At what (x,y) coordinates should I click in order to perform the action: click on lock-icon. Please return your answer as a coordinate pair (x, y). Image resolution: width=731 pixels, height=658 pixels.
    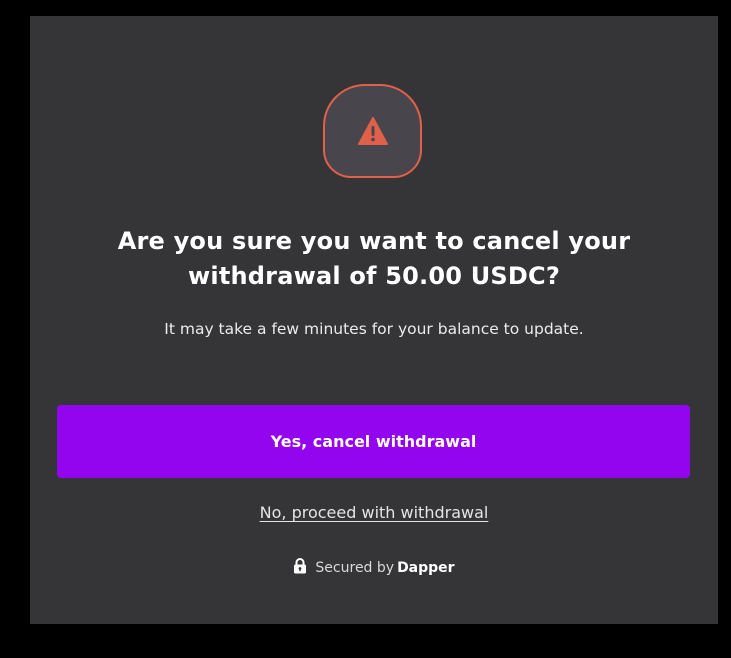
    Looking at the image, I should click on (300, 569).